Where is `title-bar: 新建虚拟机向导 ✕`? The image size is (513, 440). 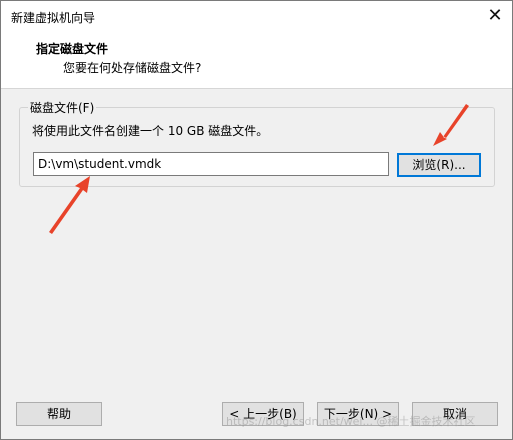 title-bar: 新建虚拟机向导 ✕ is located at coordinates (256, 16).